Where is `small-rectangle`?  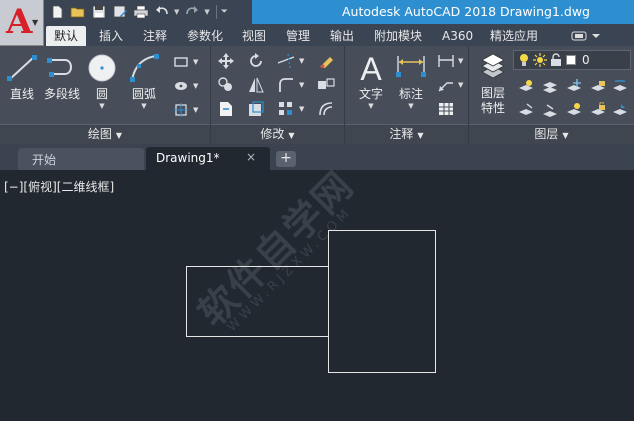 small-rectangle is located at coordinates (257, 301).